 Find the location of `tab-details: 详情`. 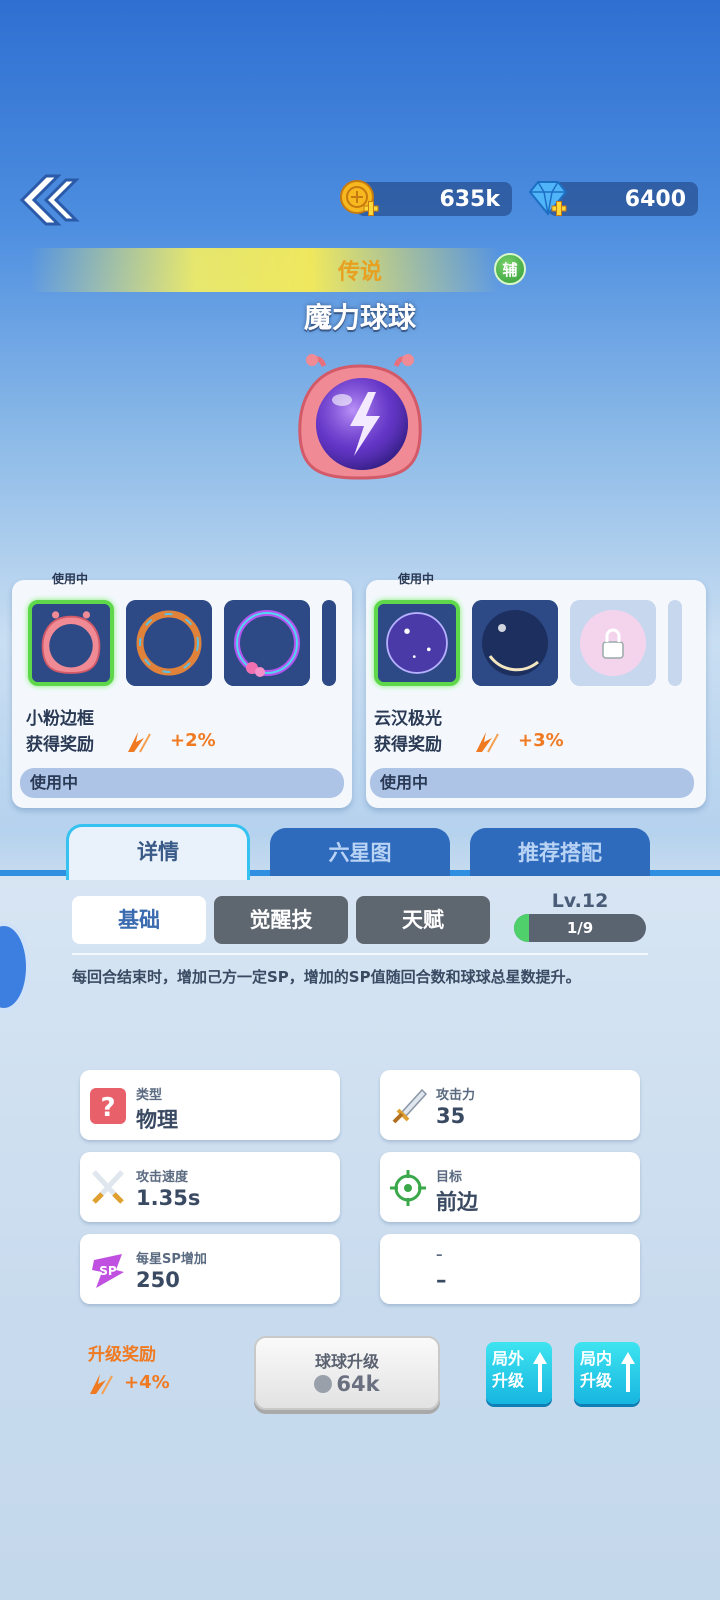

tab-details: 详情 is located at coordinates (158, 852).